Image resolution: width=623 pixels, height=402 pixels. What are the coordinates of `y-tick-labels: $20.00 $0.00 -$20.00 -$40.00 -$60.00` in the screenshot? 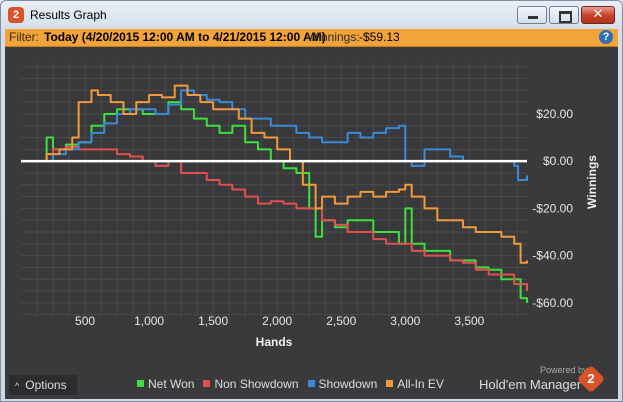 It's located at (552, 208).